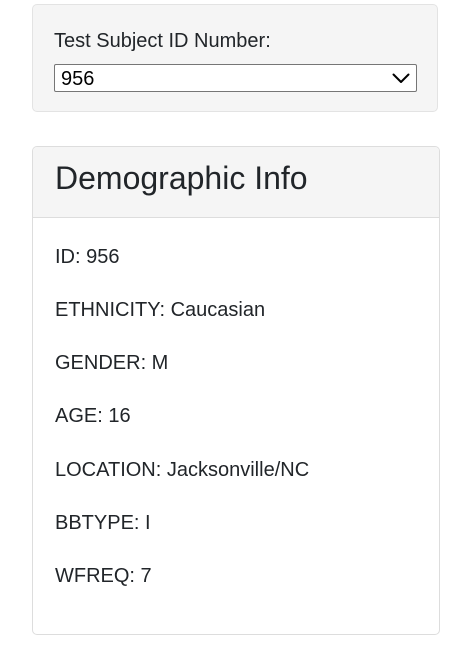 Image resolution: width=460 pixels, height=658 pixels. I want to click on info-line-location: LOCATION: Jacksonville/NC, so click(182, 470).